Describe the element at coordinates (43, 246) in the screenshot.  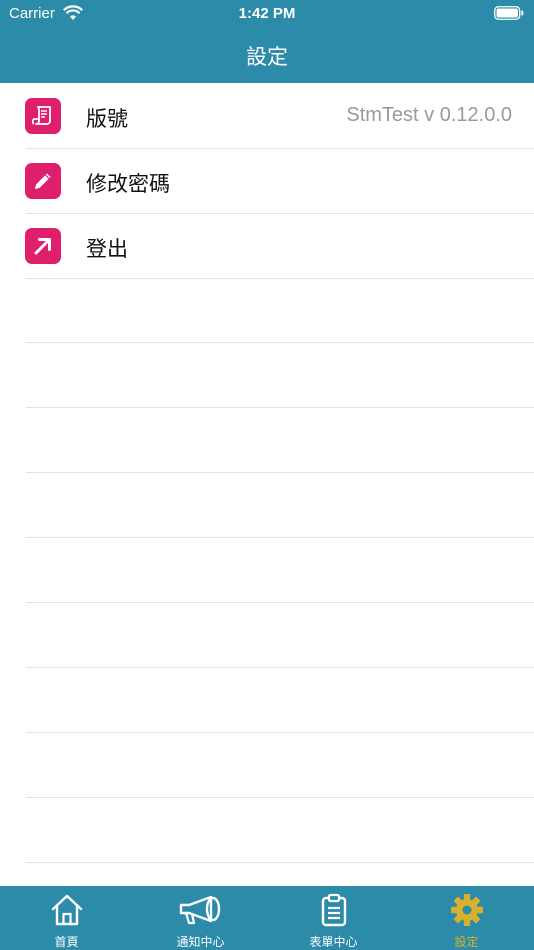
I see `arrow-up-right-icon` at that location.